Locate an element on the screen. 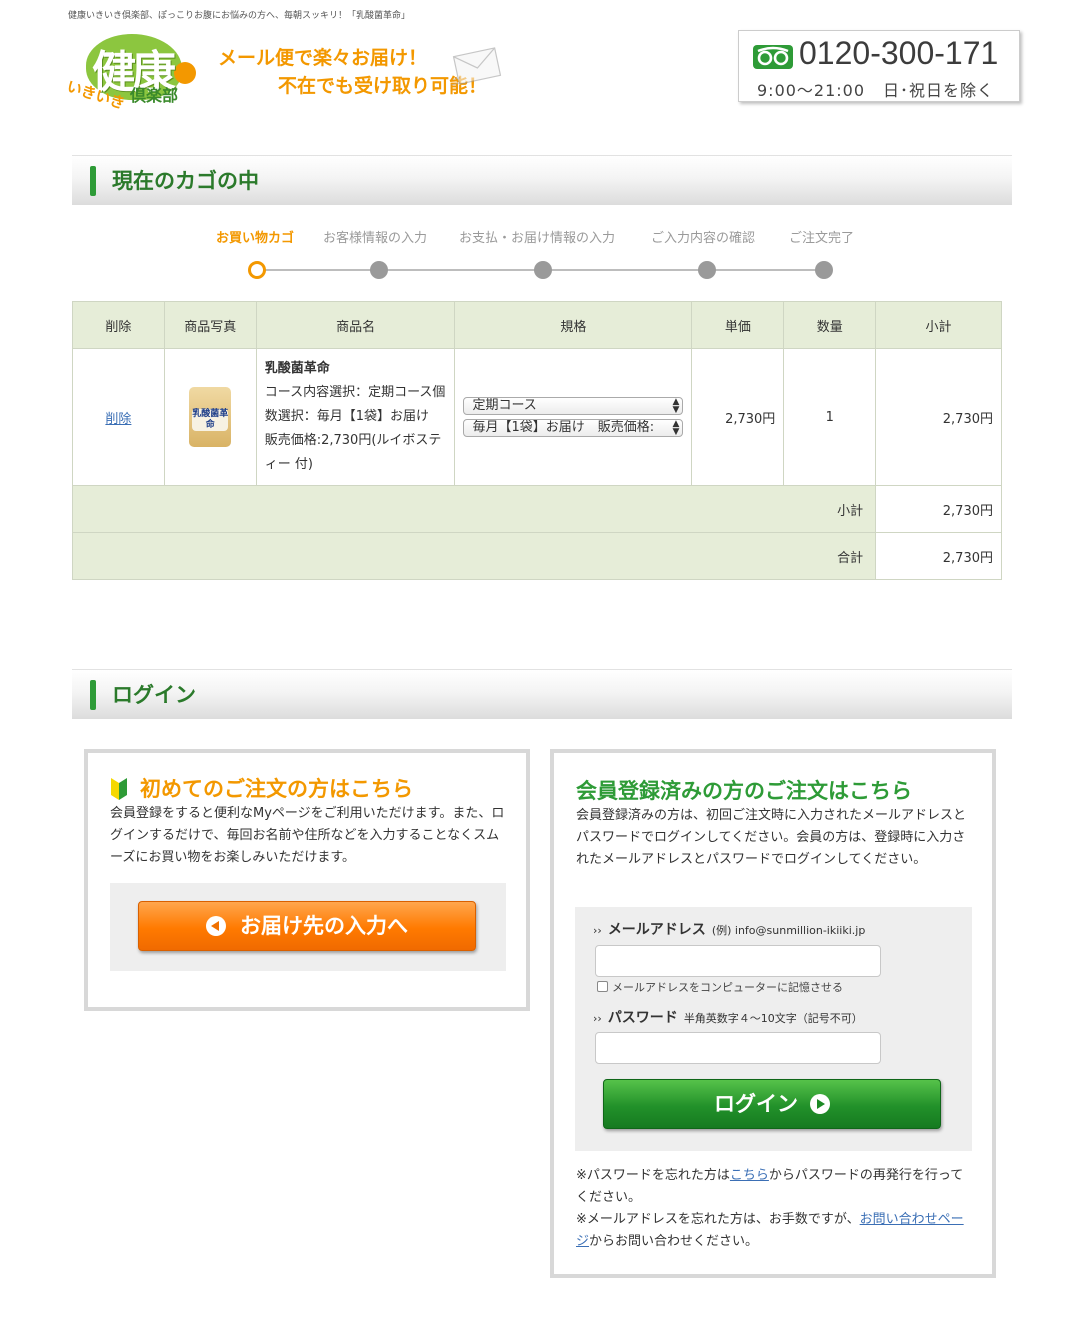 This screenshot has width=1077, height=1329. spec-cell: 定期コース ▲ ▼ 毎月【1袋】お届け 販売価格: ▲ ▼ is located at coordinates (573, 417).